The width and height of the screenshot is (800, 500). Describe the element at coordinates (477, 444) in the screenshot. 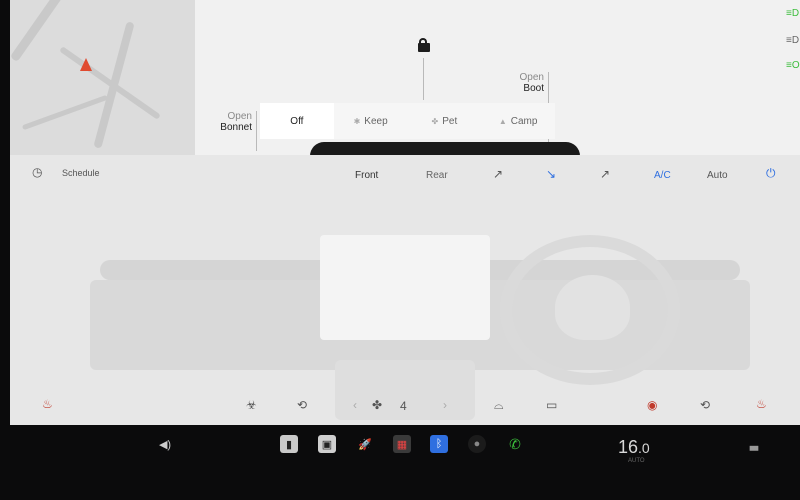

I see `camera-icon: ●` at that location.